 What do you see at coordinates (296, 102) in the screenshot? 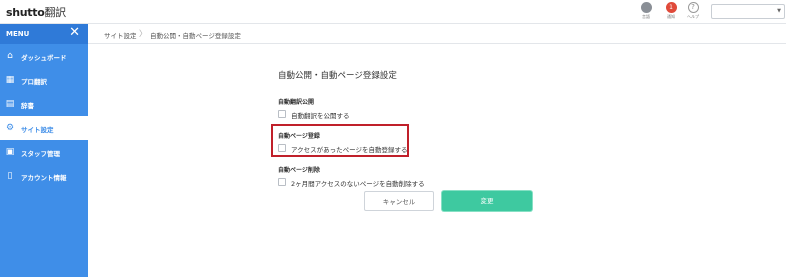
I see `section-label-auto-publish: 自動翻訳公開` at bounding box center [296, 102].